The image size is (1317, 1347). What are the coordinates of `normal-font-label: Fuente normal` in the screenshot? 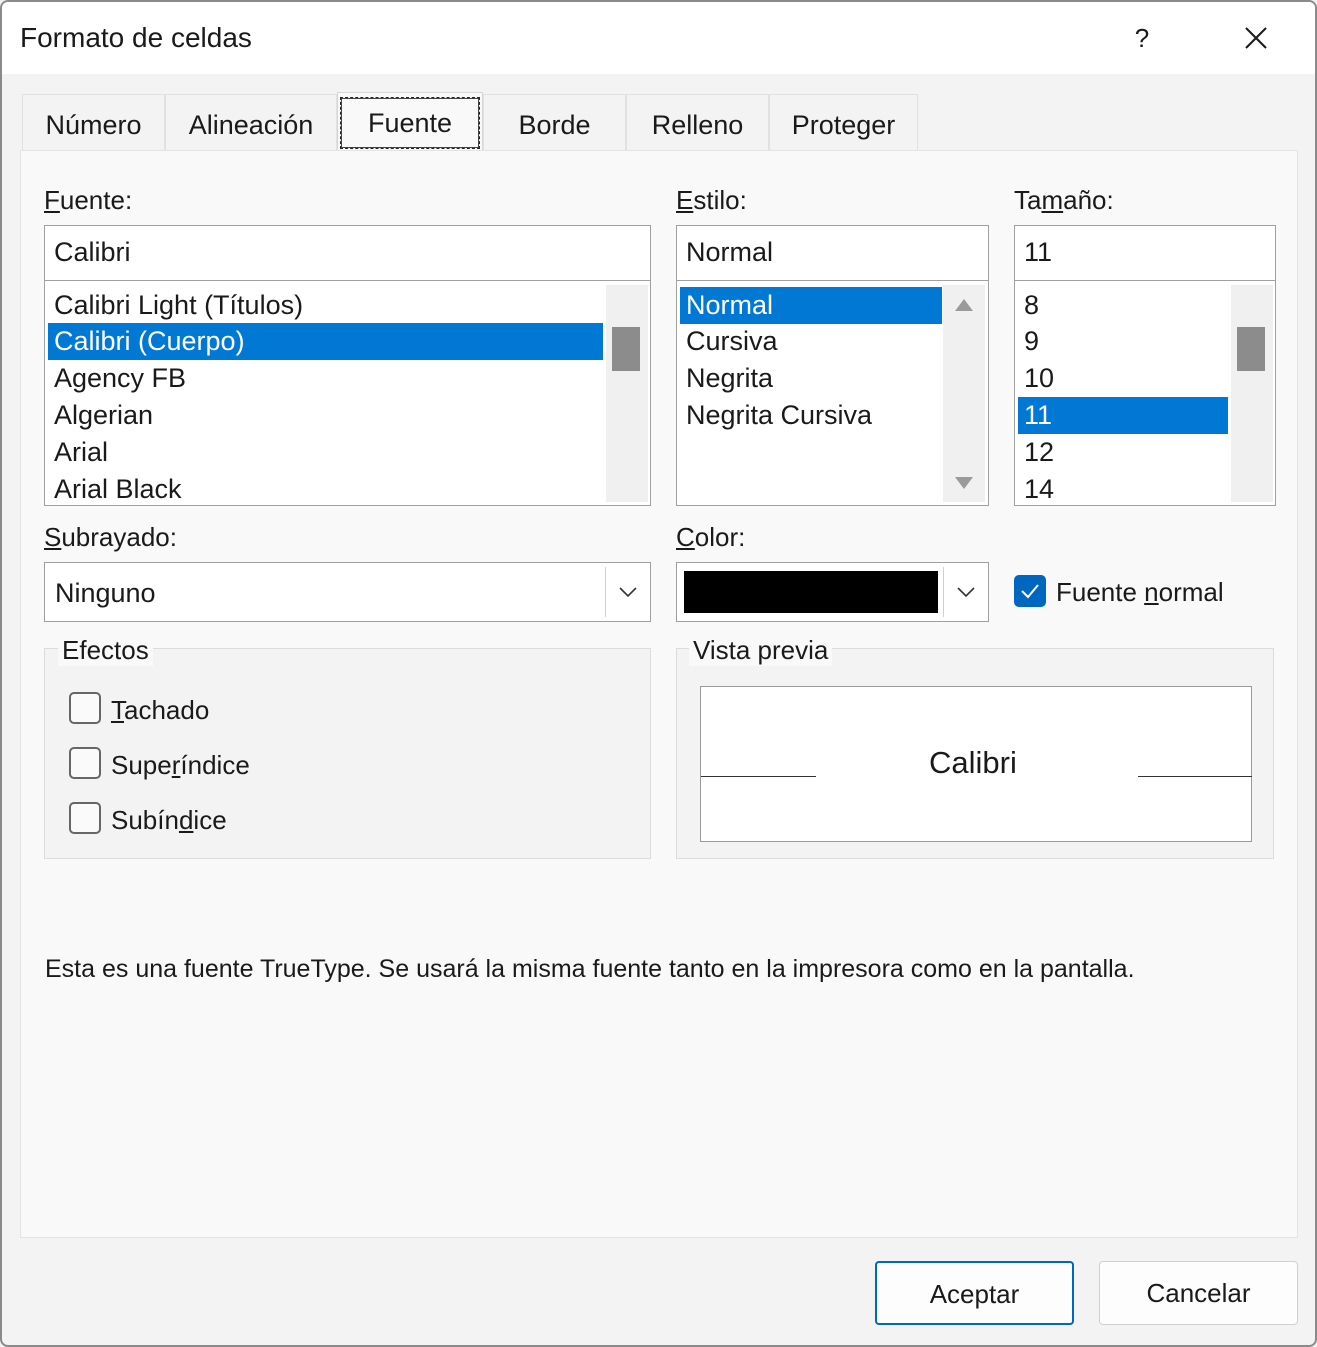 It's located at (1140, 592).